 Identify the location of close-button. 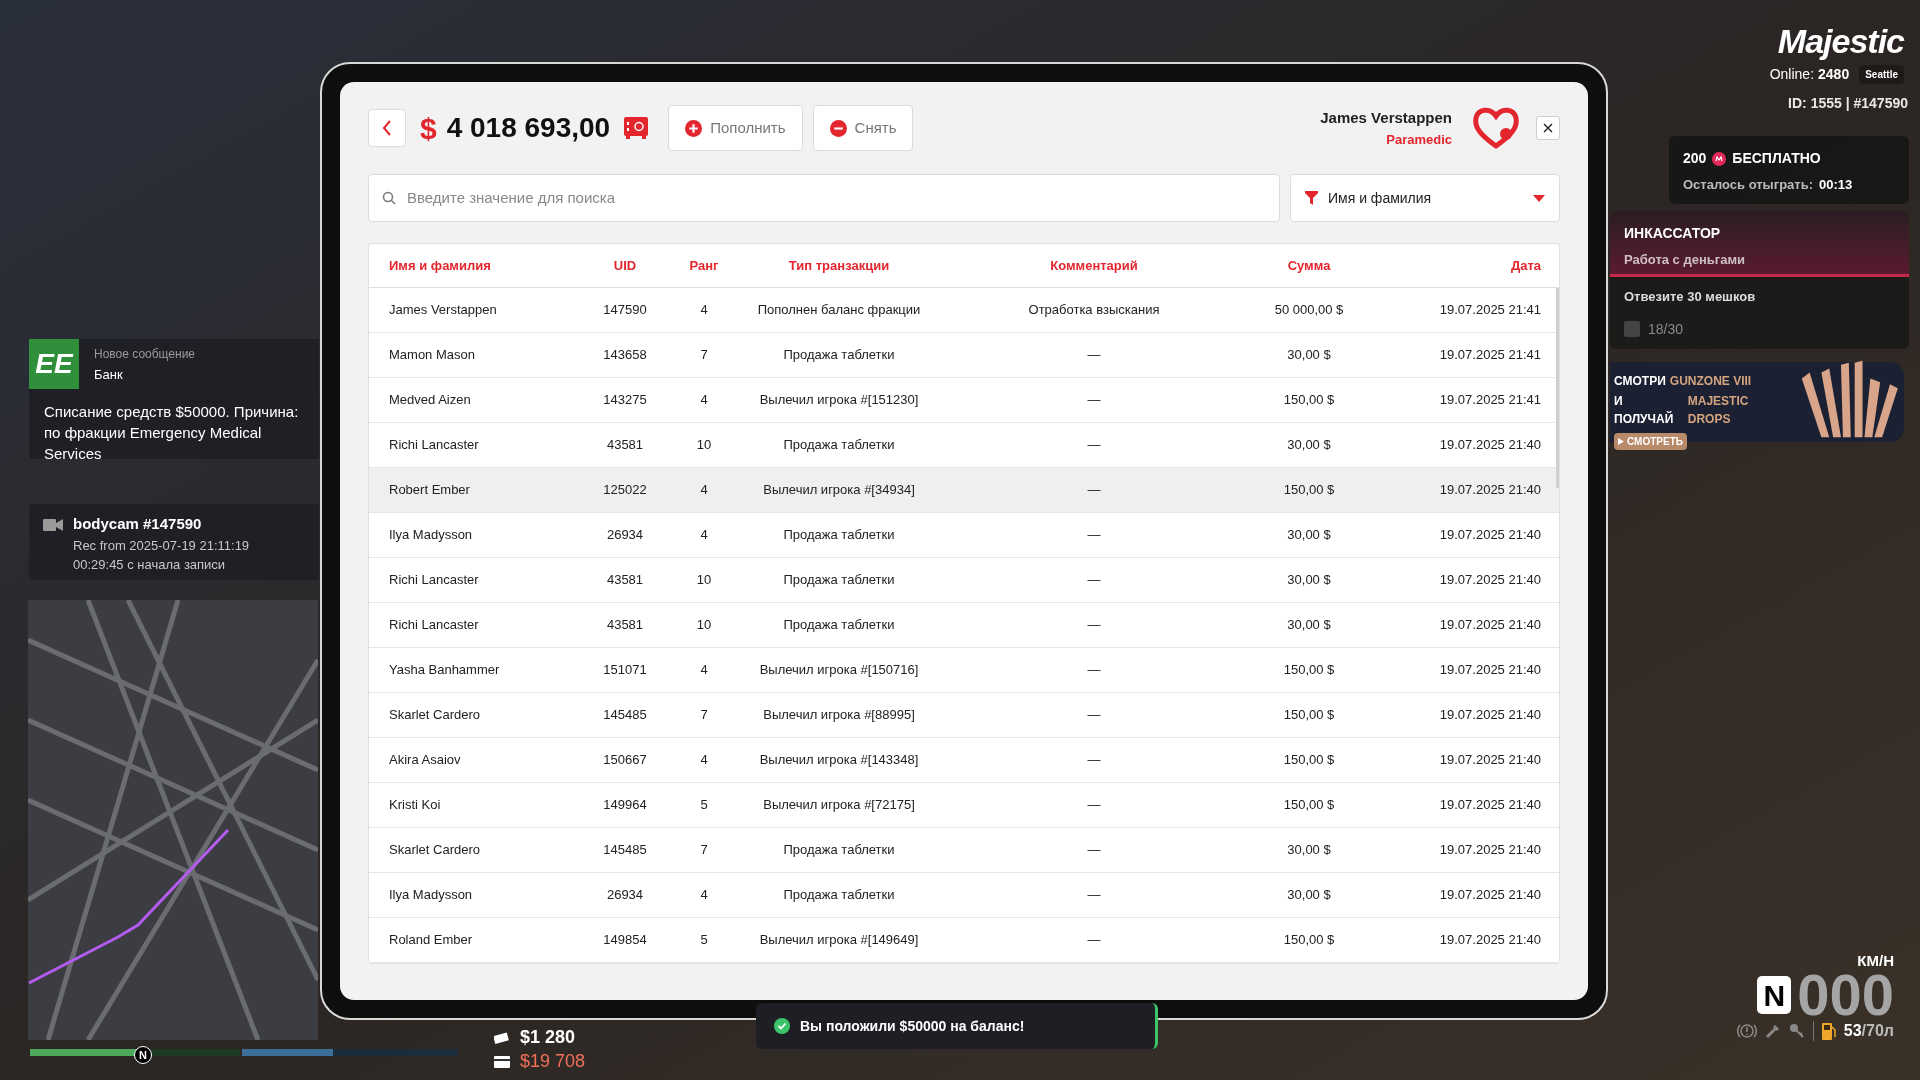
(1548, 128).